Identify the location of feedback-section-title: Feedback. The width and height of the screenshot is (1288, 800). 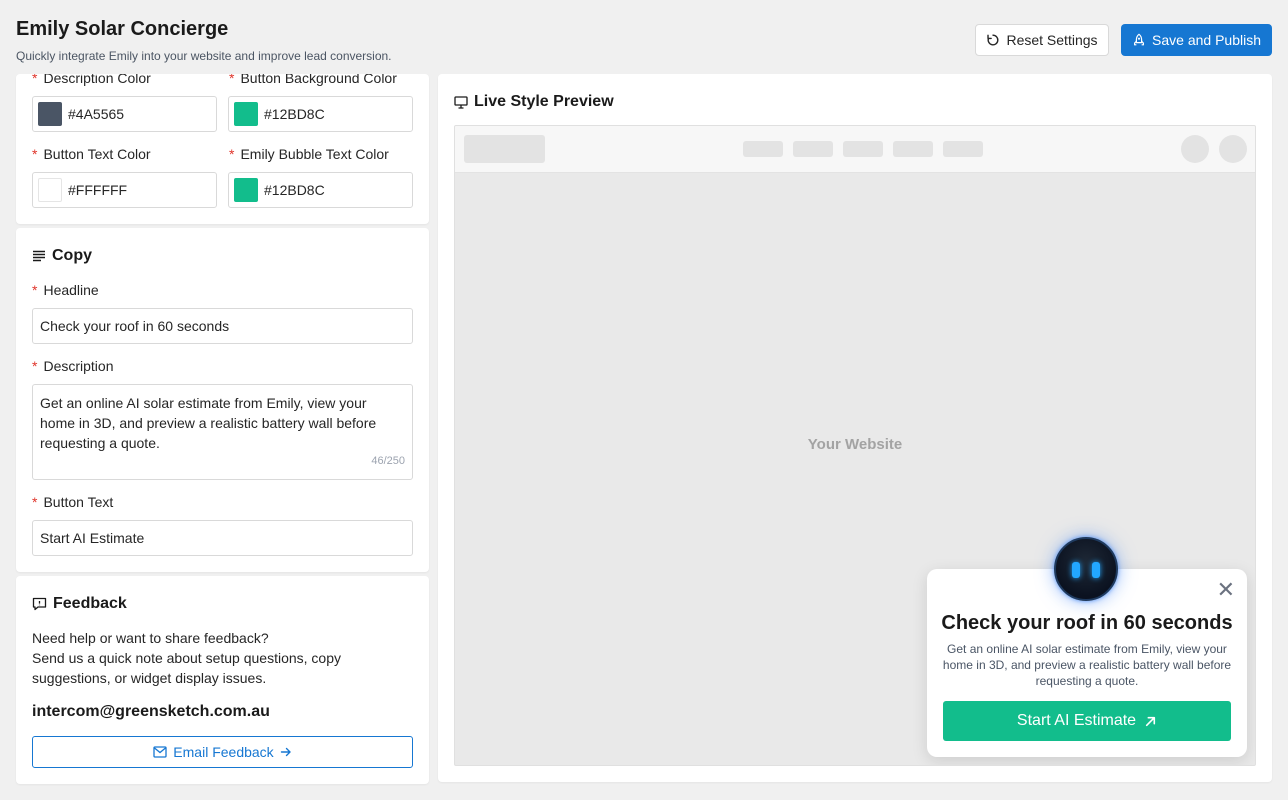
(79, 604).